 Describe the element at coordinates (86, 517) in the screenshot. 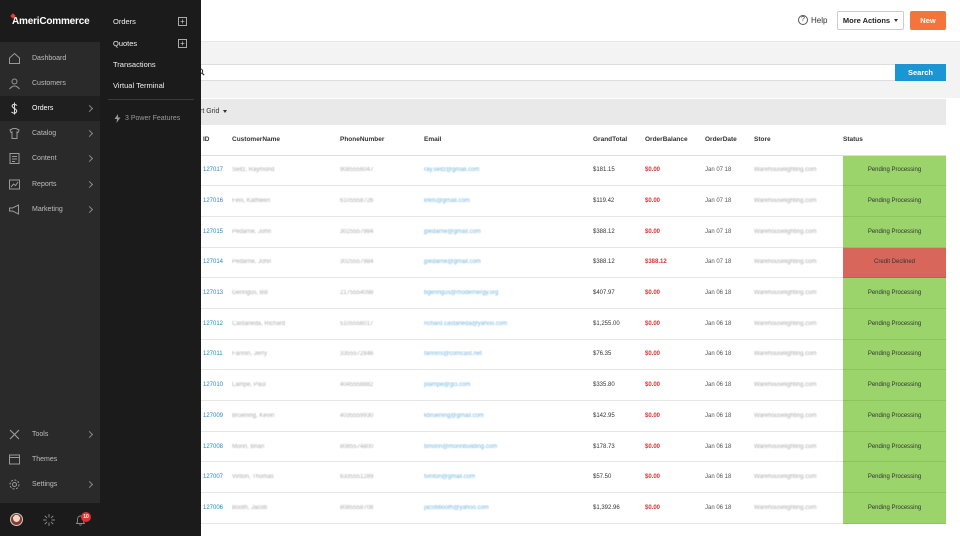

I see `notification-badge: 10` at that location.